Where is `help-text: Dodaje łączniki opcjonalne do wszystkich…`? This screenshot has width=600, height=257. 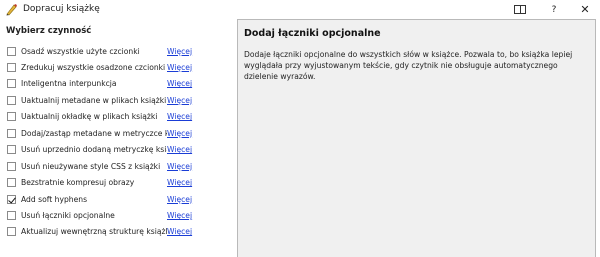
help-text: Dodaje łączniki opcjonalne do wszystkich… is located at coordinates (408, 65).